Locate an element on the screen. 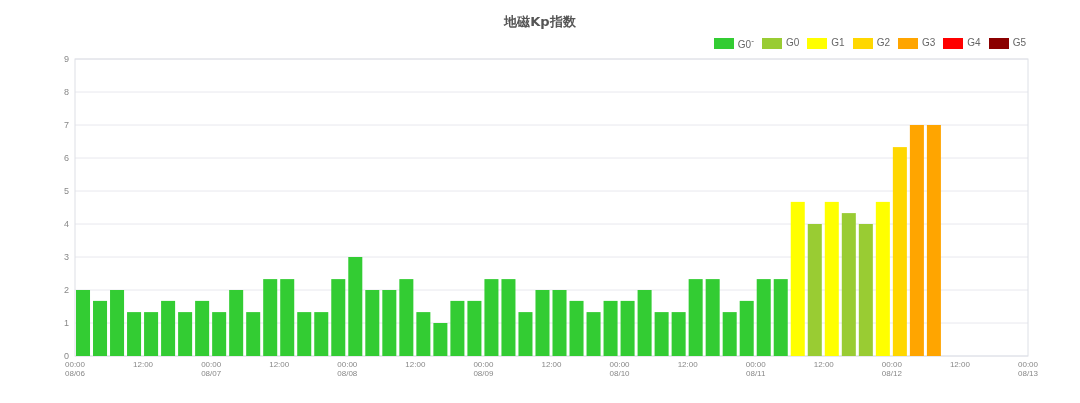  axis-label: 00:00 08/10 is located at coordinates (619, 369).